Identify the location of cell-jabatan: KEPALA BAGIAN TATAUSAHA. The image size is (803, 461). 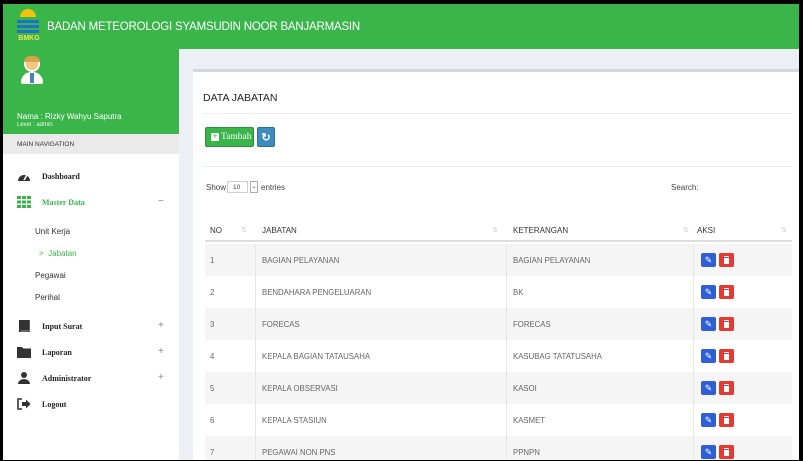
(316, 356).